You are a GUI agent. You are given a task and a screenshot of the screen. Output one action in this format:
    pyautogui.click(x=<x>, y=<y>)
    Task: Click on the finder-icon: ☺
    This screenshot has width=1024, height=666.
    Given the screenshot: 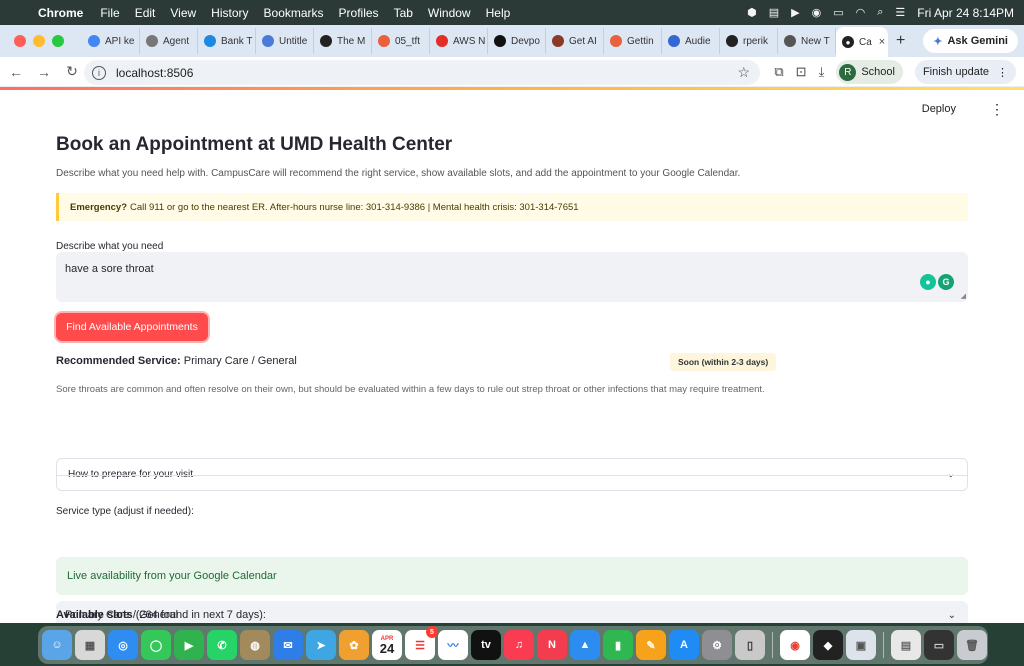 What is the action you would take?
    pyautogui.click(x=57, y=645)
    